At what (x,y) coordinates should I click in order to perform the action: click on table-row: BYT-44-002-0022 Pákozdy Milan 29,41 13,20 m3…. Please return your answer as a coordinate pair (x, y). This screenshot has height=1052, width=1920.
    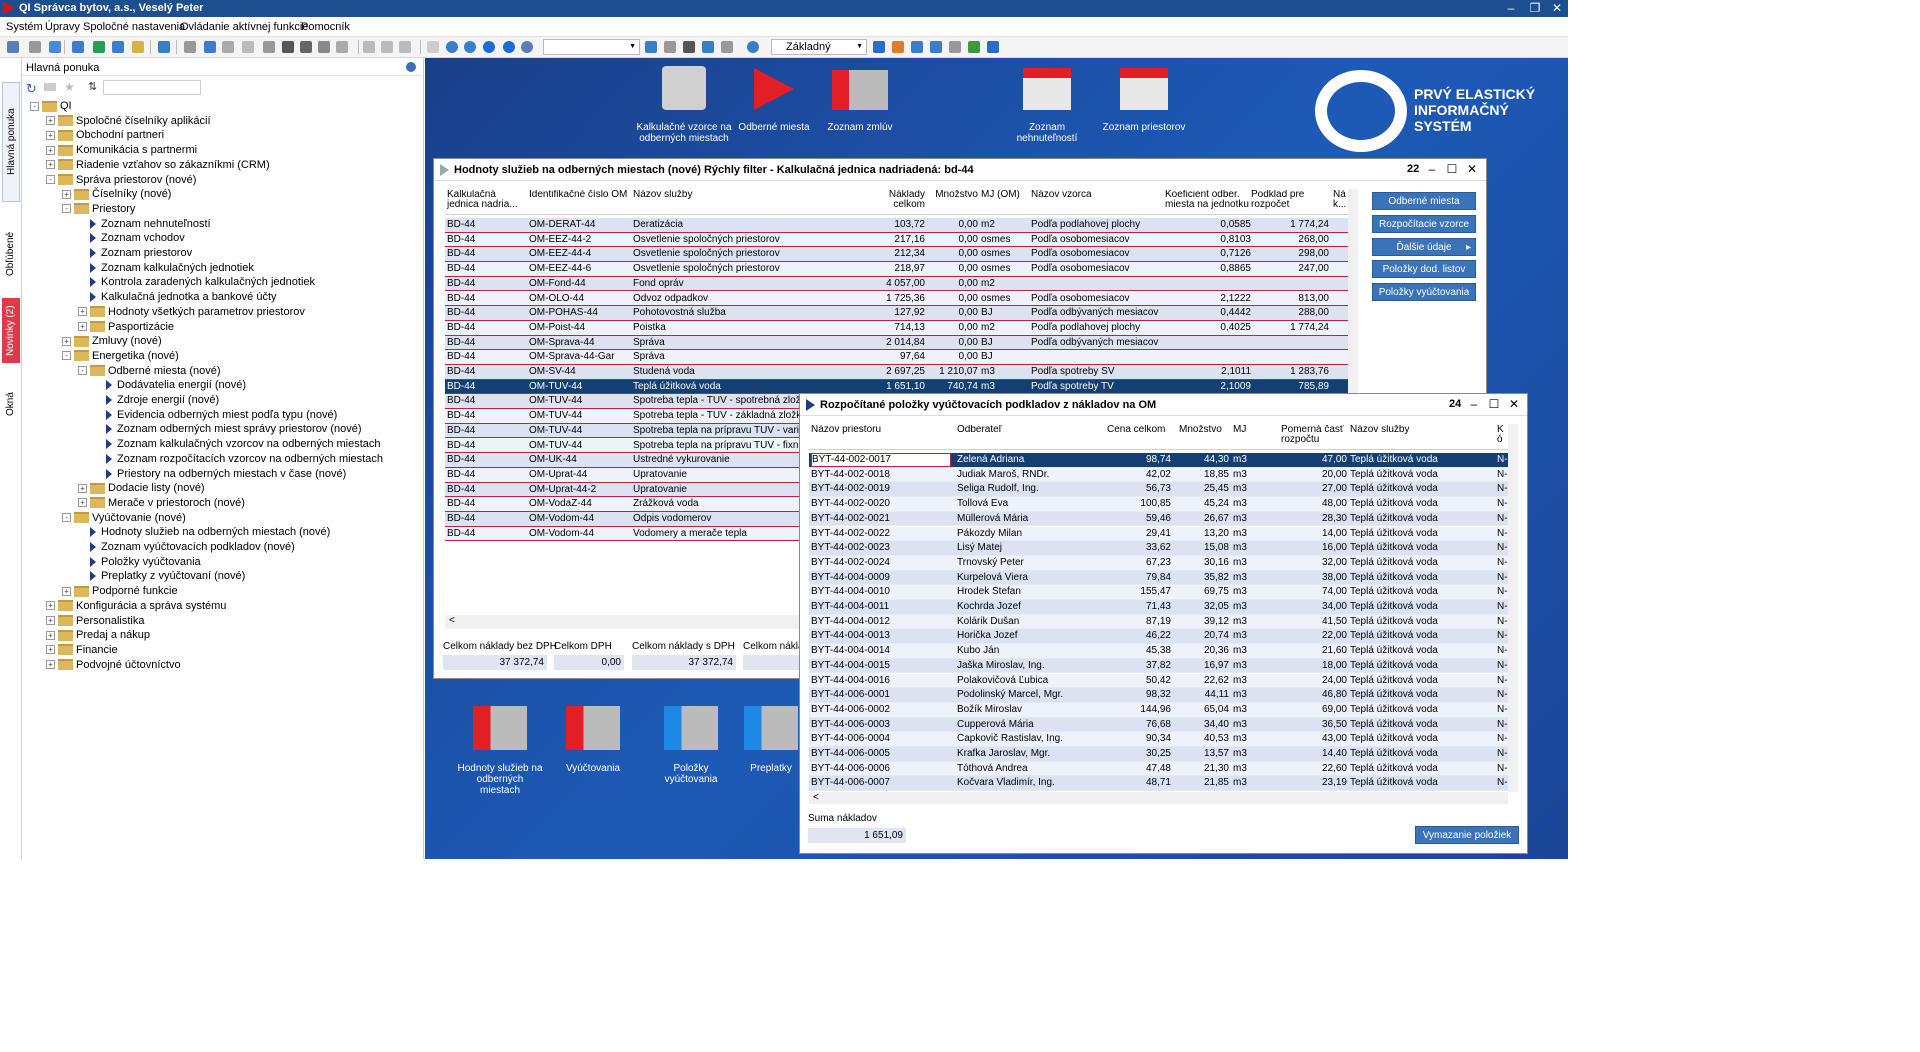
    Looking at the image, I should click on (1158, 534).